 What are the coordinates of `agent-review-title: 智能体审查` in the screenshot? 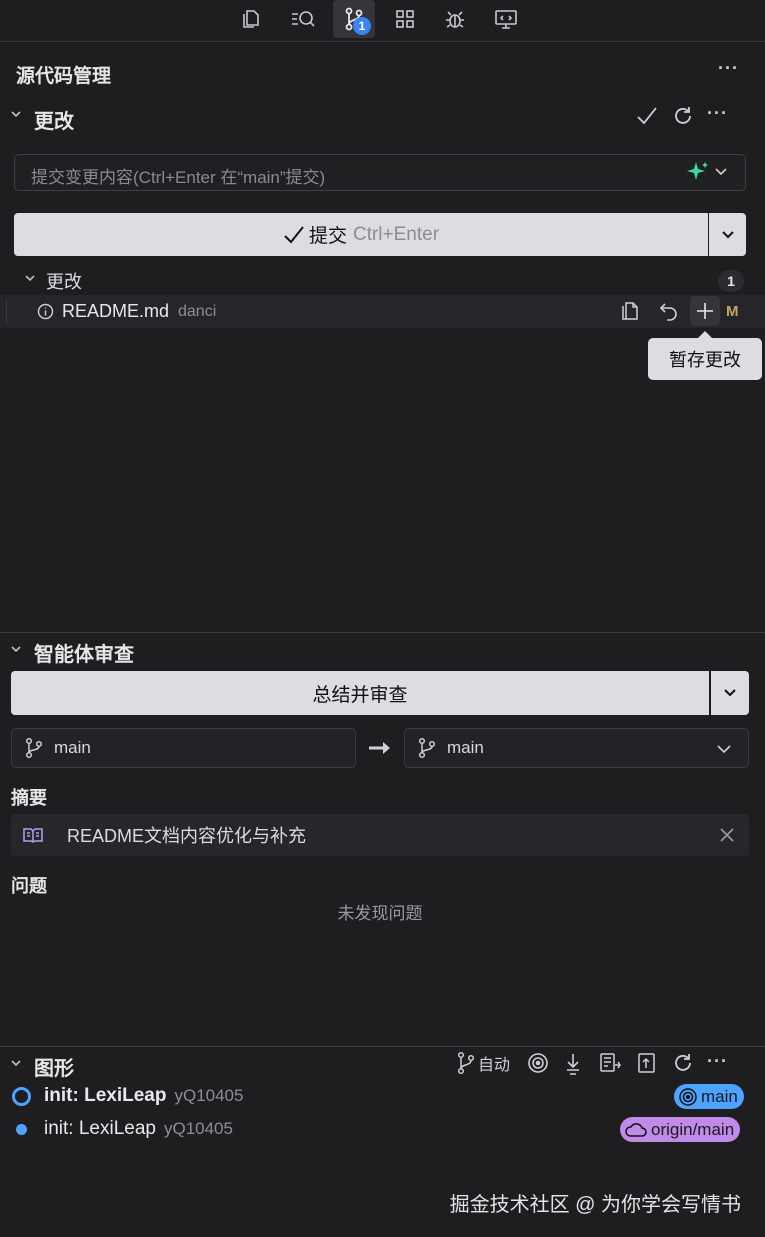 It's located at (84, 652).